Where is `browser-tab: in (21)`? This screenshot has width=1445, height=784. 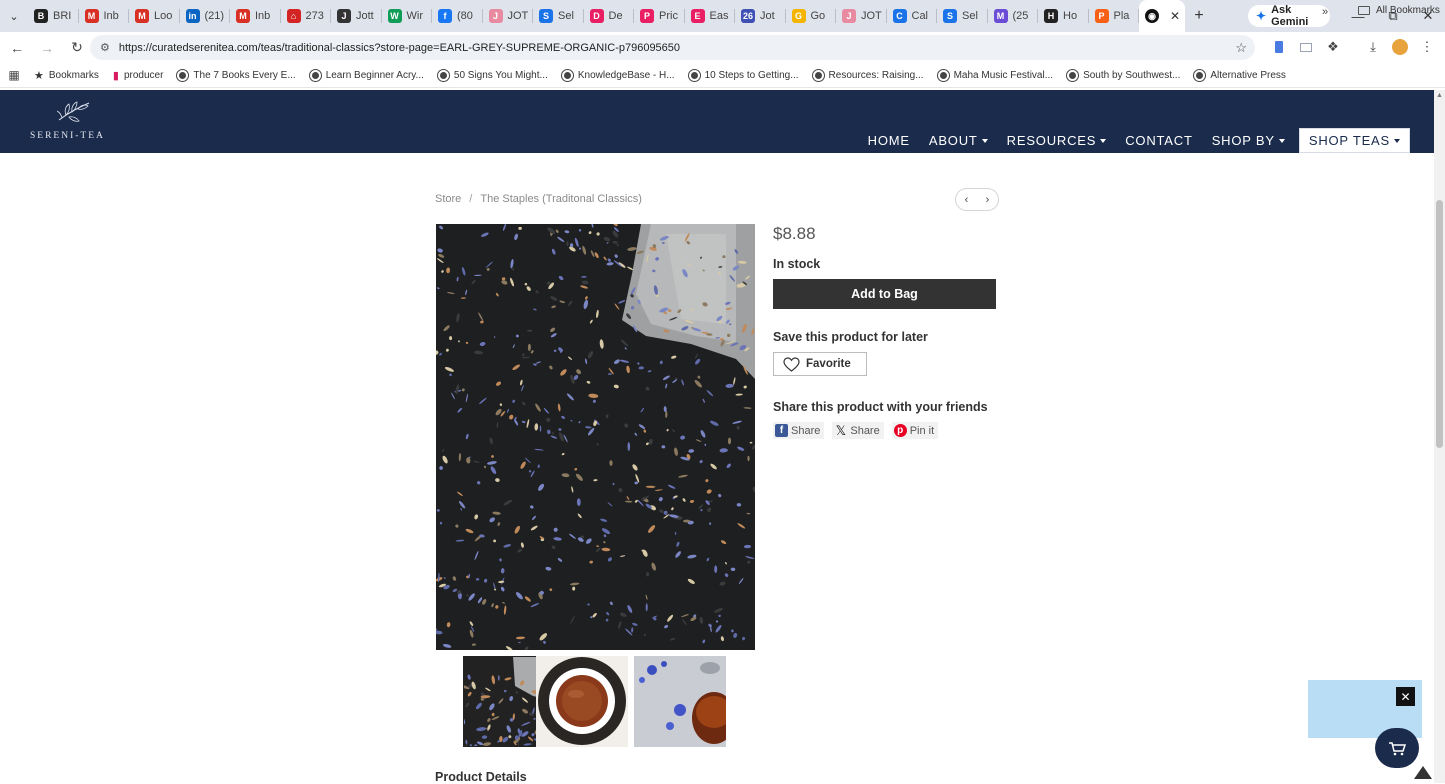 browser-tab: in (21) is located at coordinates (205, 16).